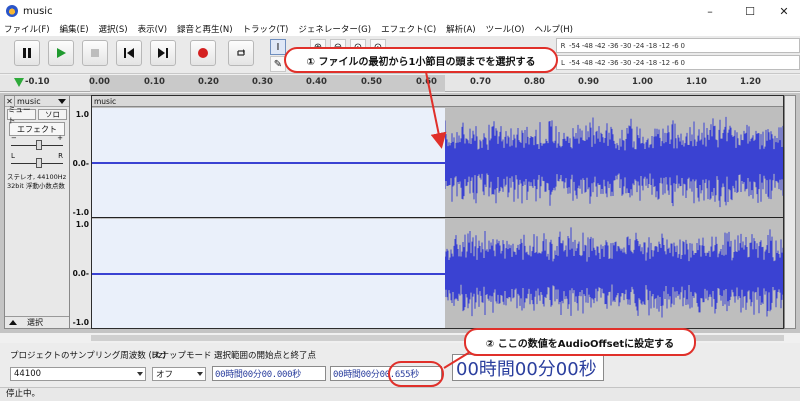 This screenshot has height=401, width=800. Describe the element at coordinates (457, 360) in the screenshot. I see `arrow-to-end-time` at that location.